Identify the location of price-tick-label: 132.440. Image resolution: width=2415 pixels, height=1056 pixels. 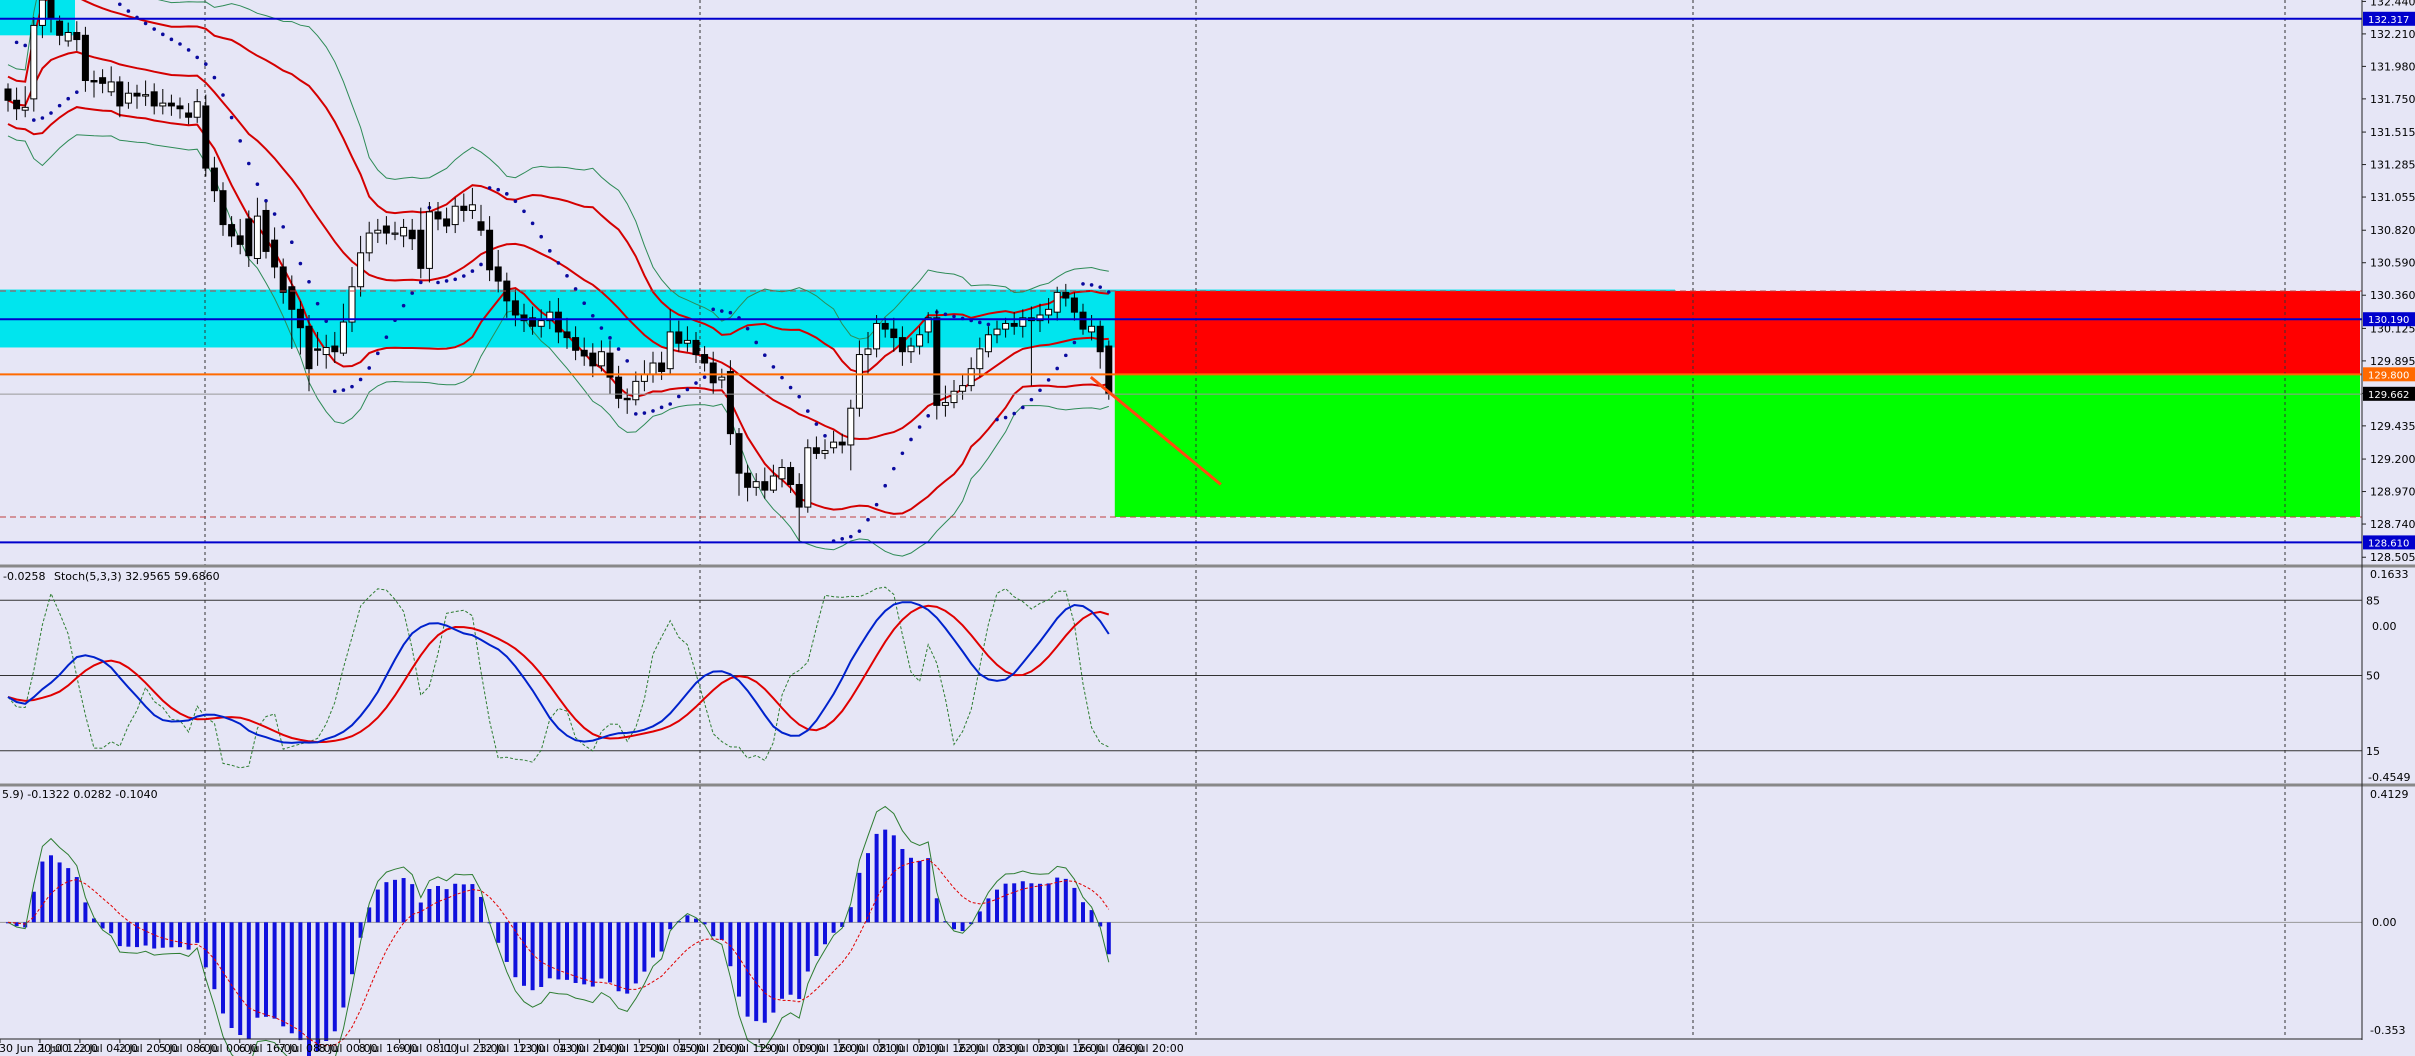
(2392, 4).